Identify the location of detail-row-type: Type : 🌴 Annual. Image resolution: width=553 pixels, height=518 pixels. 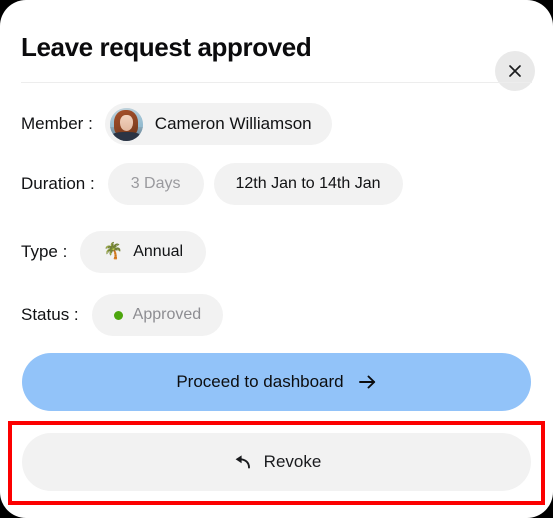
(114, 252).